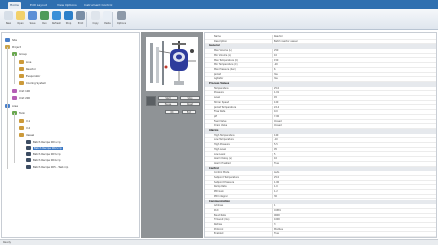 Image resolution: width=438 pixels, height=245 pixels. Describe the element at coordinates (349, 206) in the screenshot. I see `property-value: 1` at that location.